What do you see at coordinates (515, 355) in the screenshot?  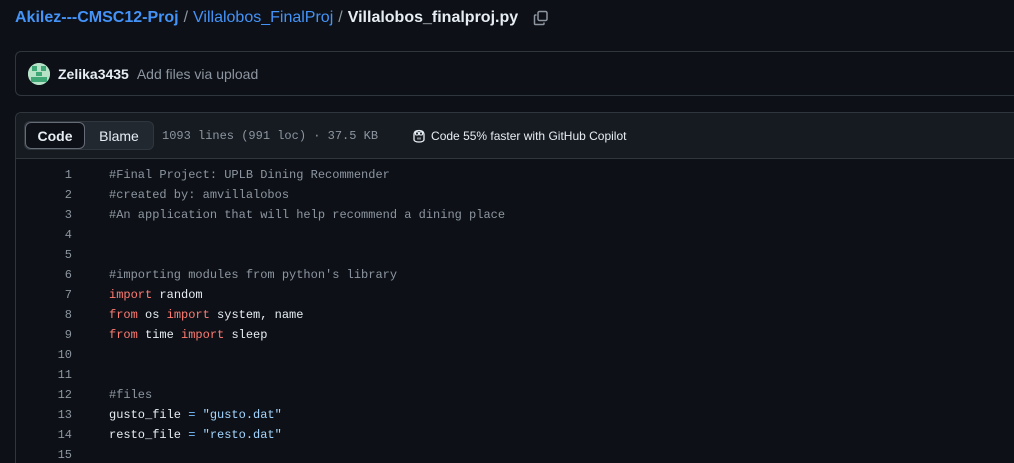 I see `code-line: 10` at bounding box center [515, 355].